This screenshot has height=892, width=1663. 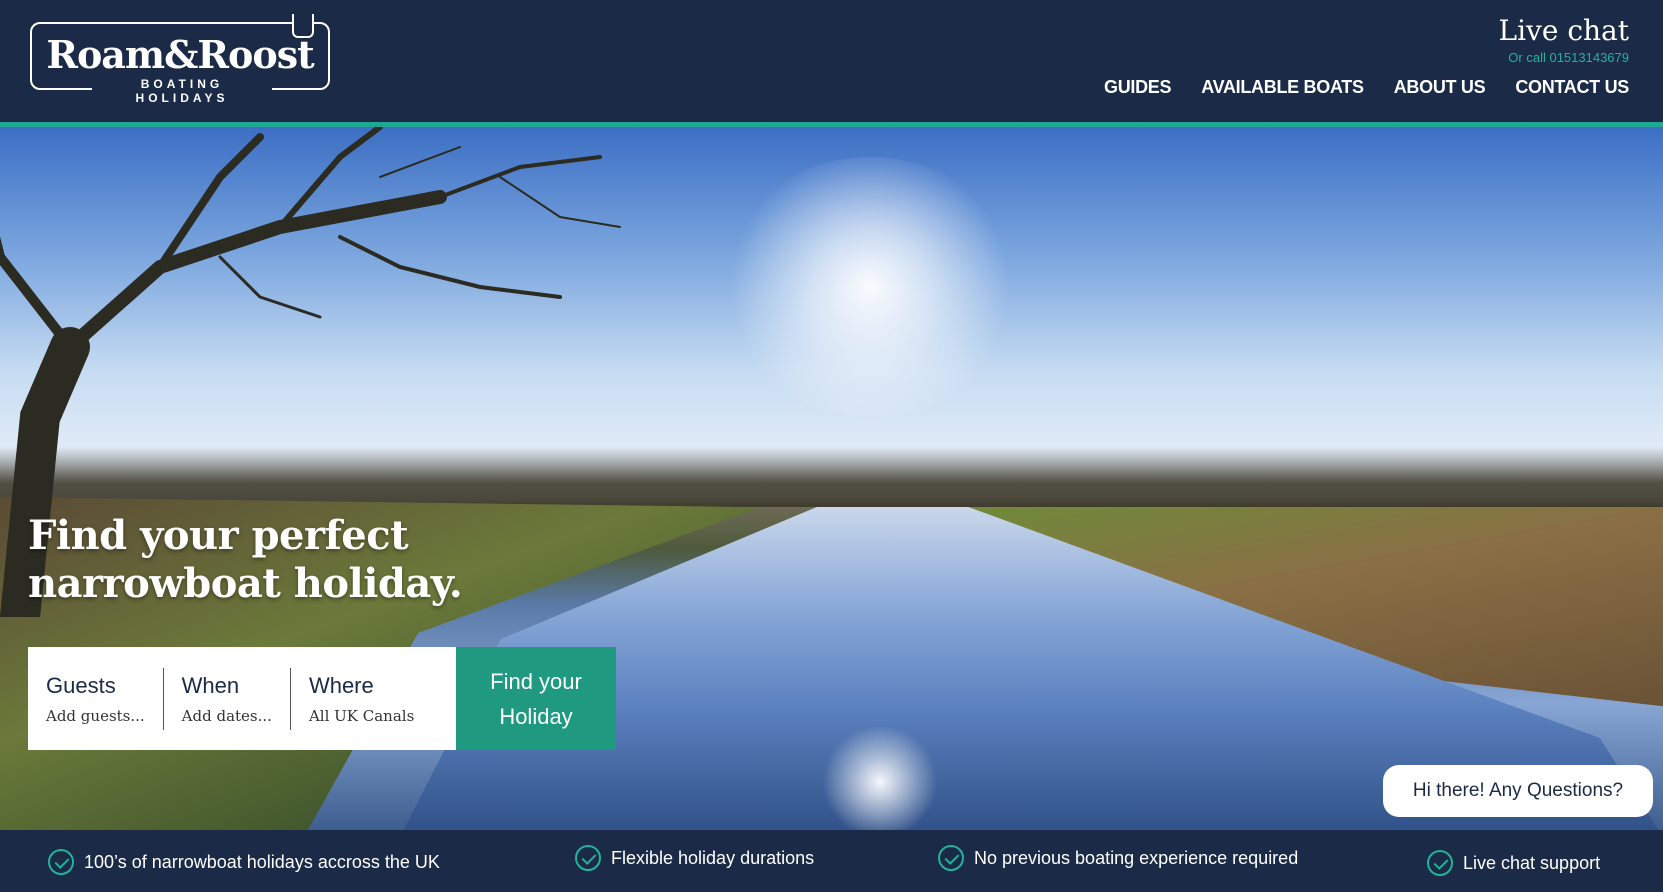 I want to click on phone-link: Or call 01513143679, so click(x=1568, y=57).